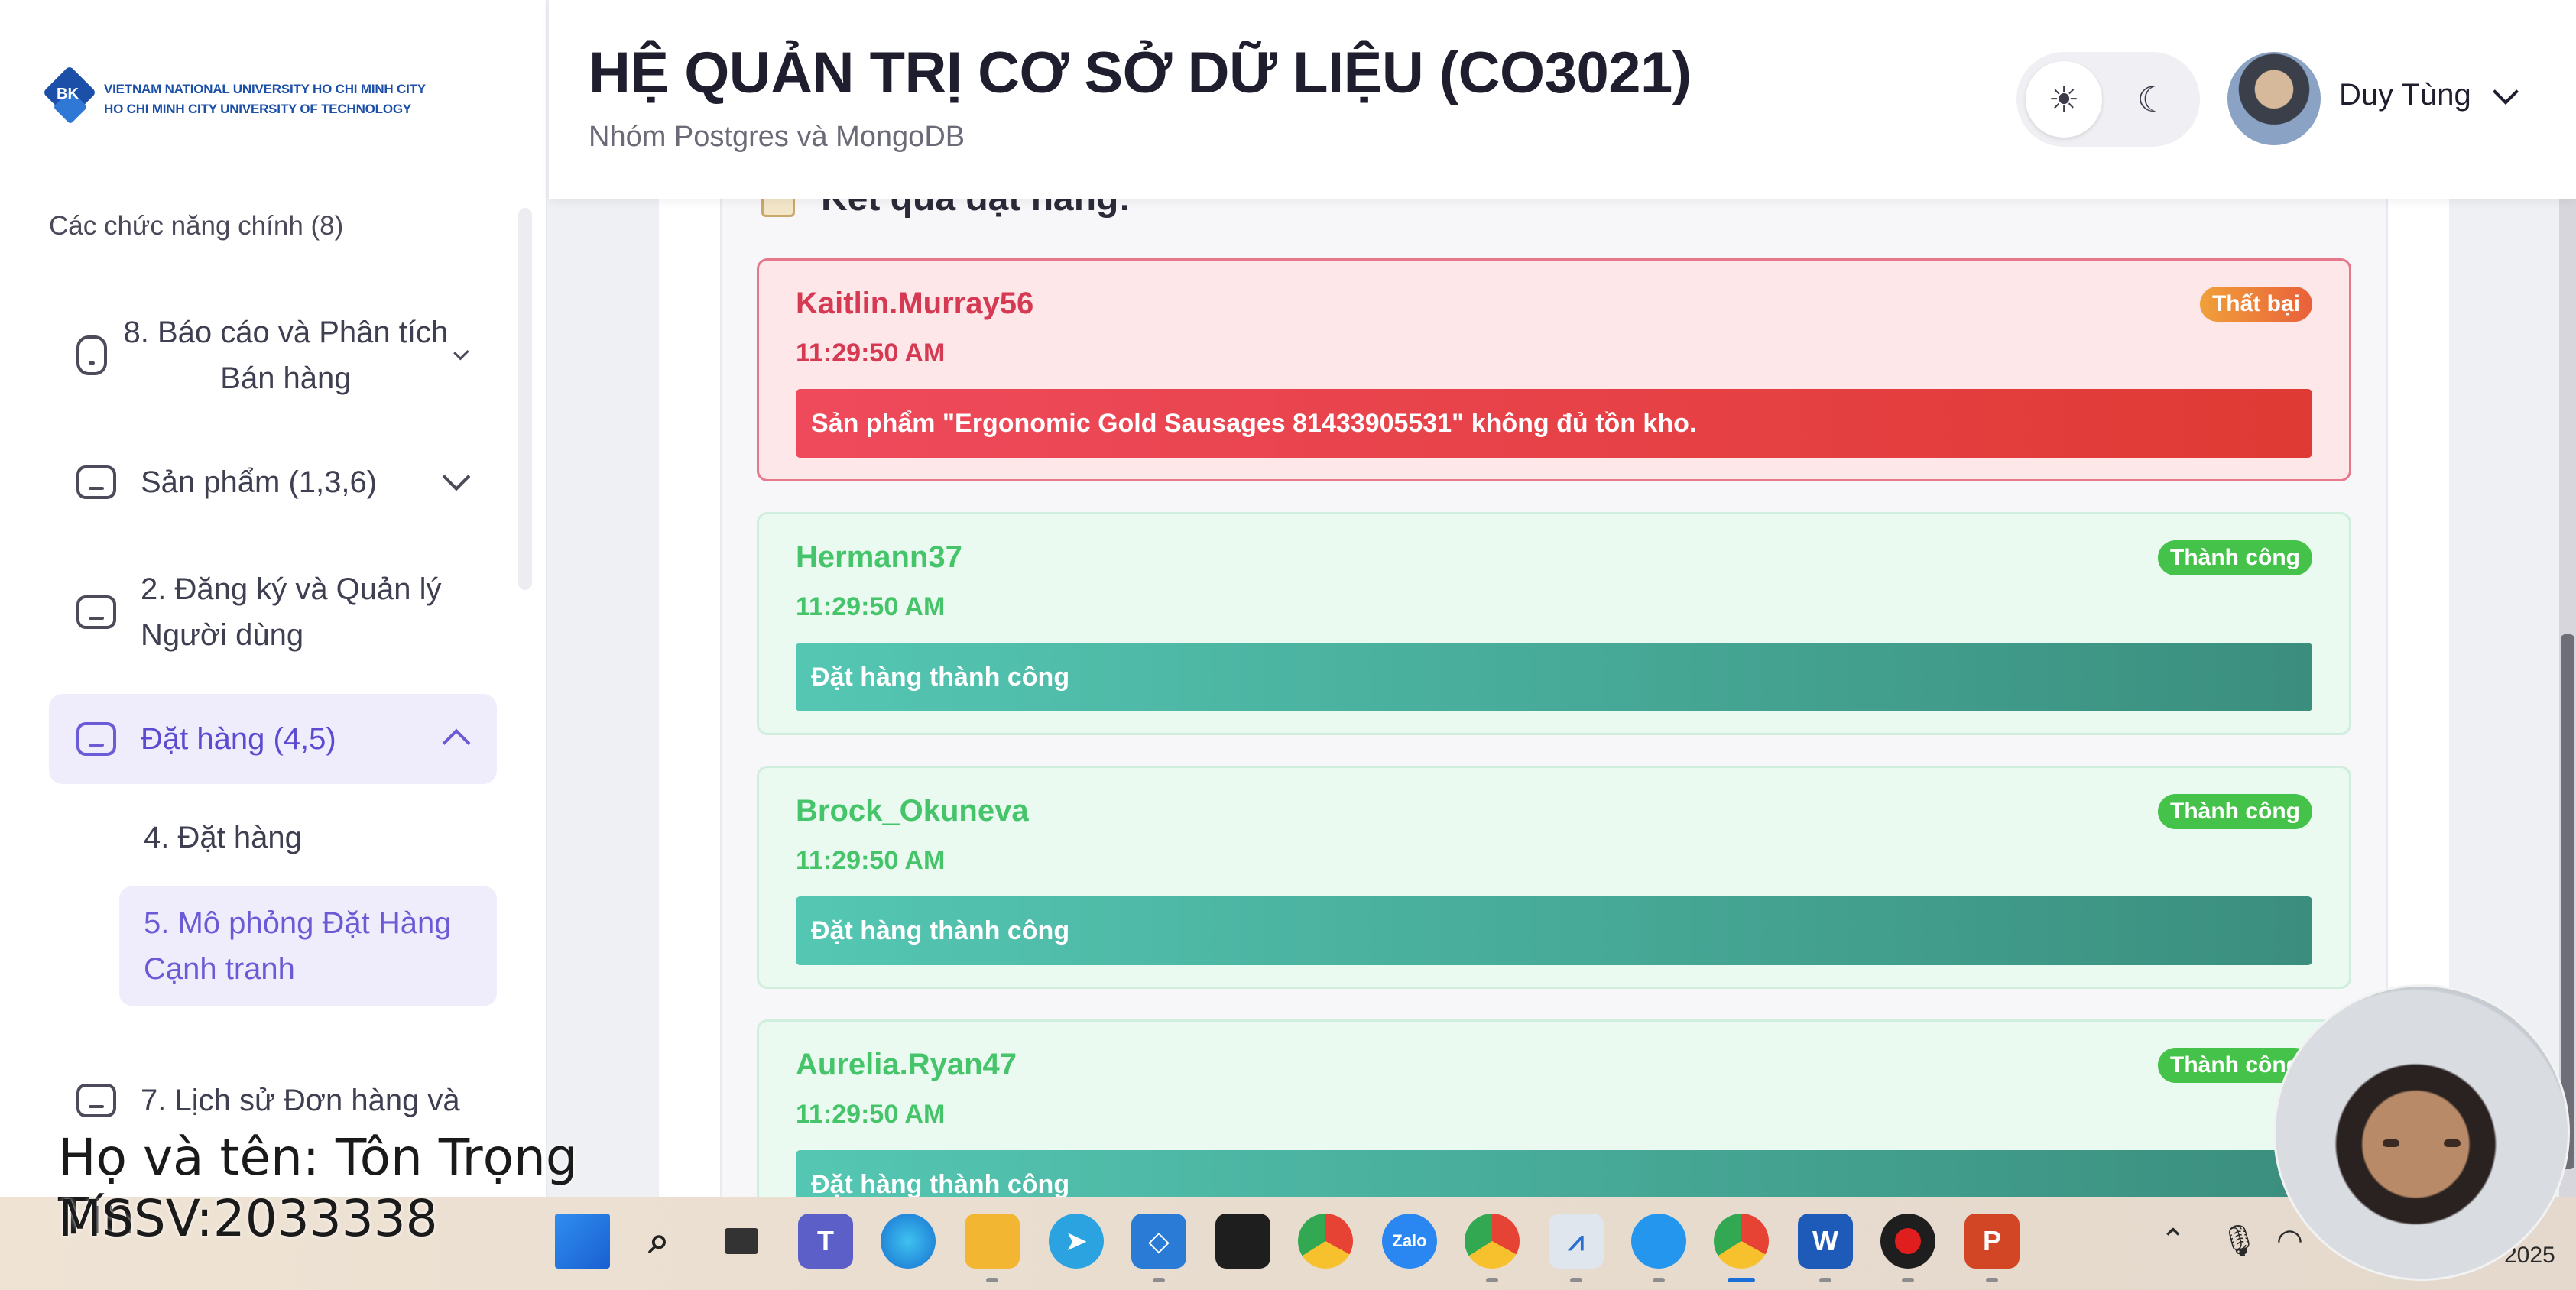 Image resolution: width=2576 pixels, height=1290 pixels. Describe the element at coordinates (2421, 1132) in the screenshot. I see `webcam-overlay` at that location.